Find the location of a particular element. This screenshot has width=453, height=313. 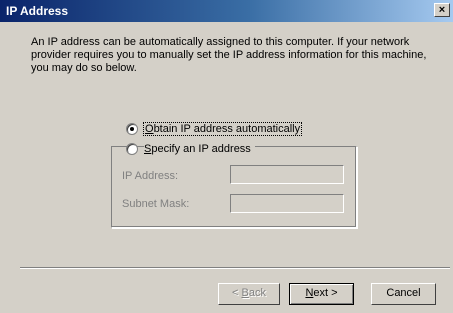

obtain-automatically-radio is located at coordinates (132, 129).